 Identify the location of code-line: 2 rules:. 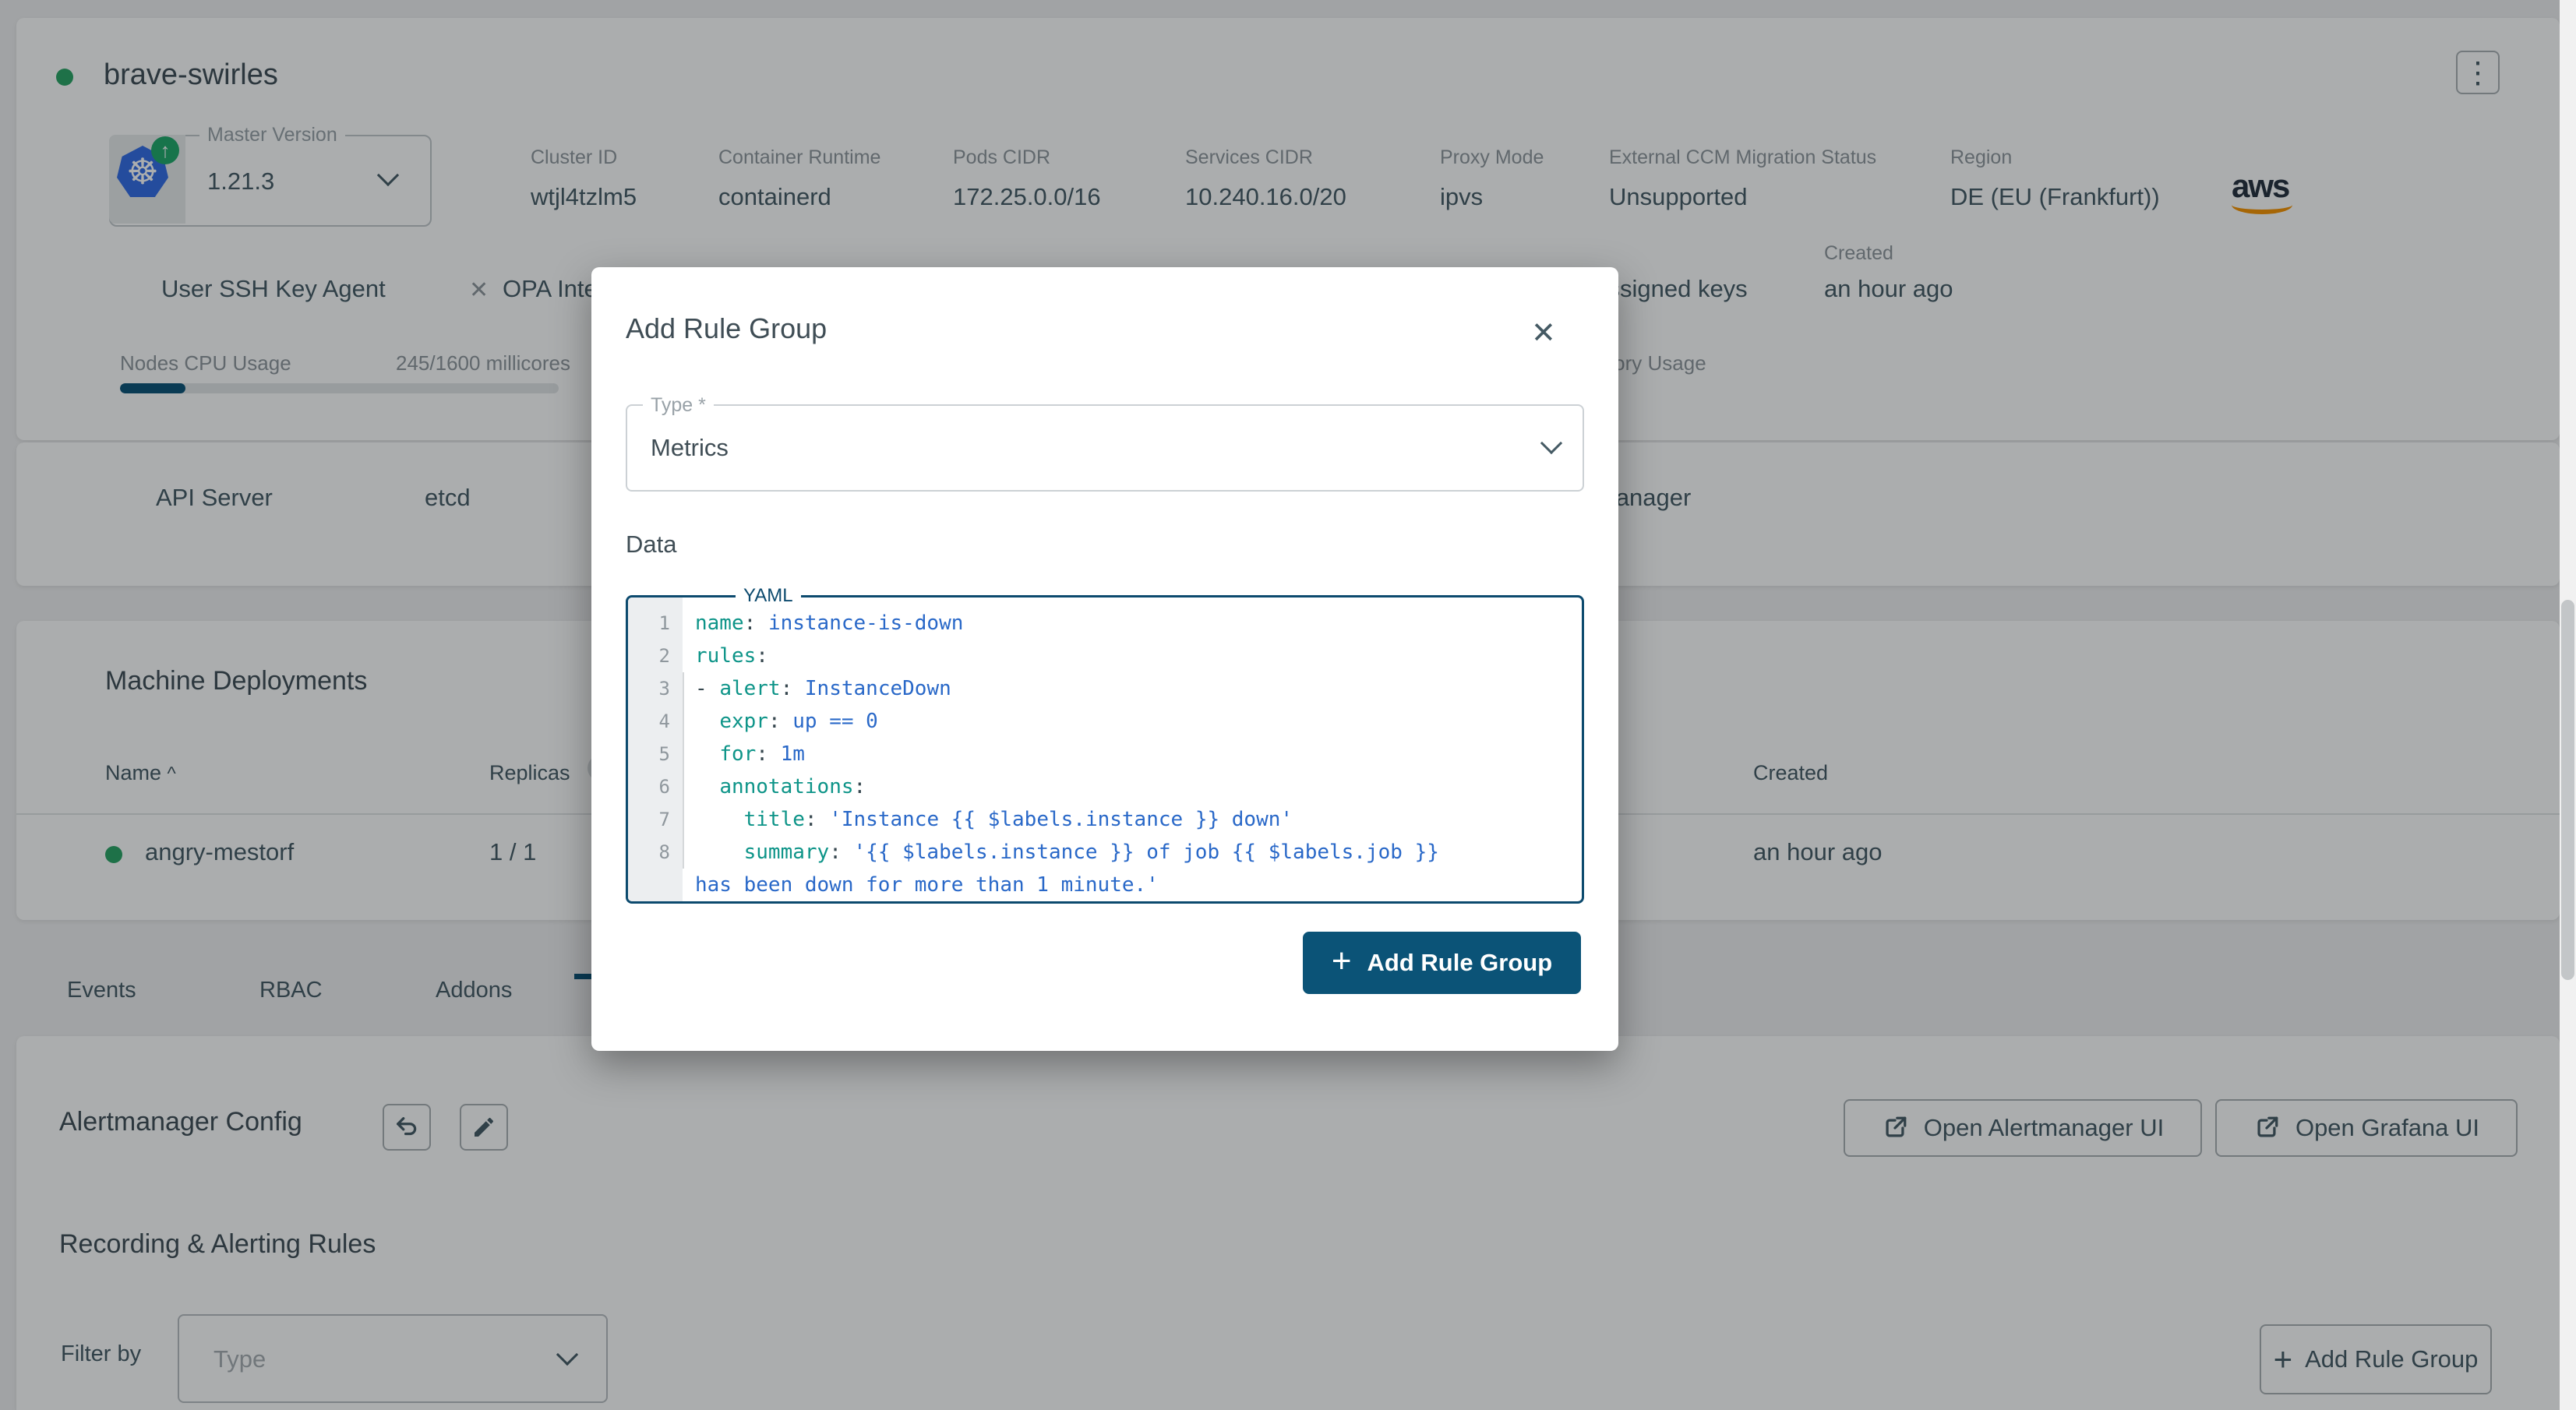
(1105, 656).